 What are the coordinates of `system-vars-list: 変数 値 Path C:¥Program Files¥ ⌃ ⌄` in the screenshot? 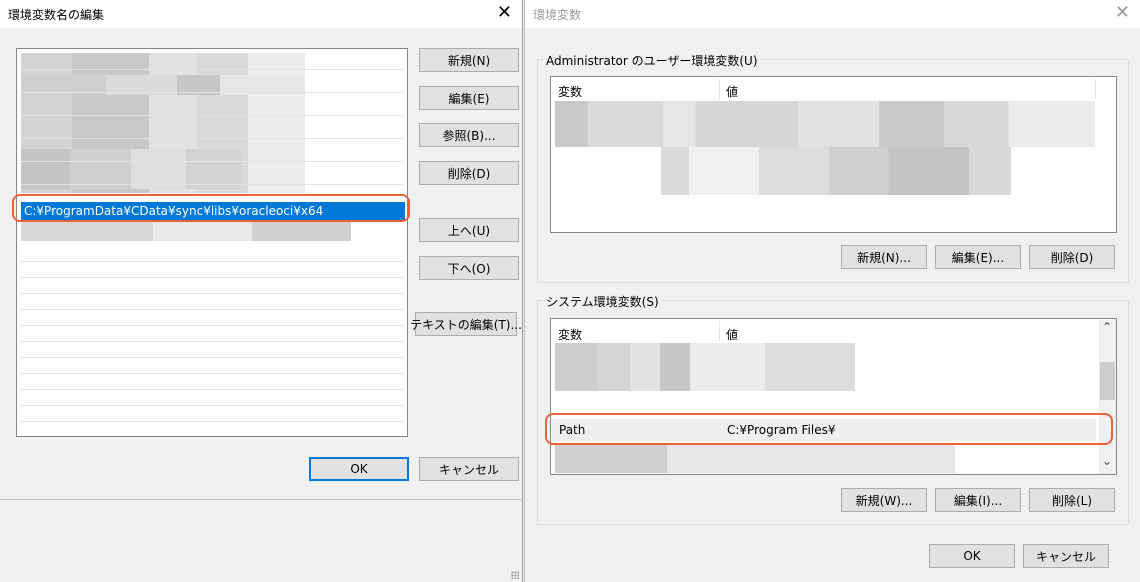 It's located at (833, 396).